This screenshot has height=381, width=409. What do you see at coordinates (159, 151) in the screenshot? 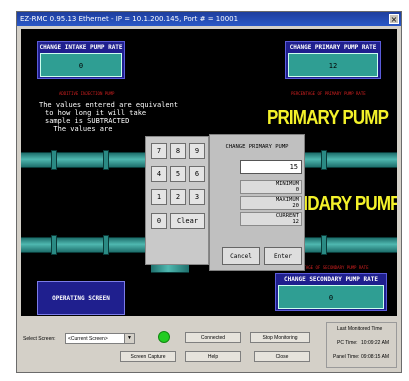
I see `key-7: 7` at bounding box center [159, 151].